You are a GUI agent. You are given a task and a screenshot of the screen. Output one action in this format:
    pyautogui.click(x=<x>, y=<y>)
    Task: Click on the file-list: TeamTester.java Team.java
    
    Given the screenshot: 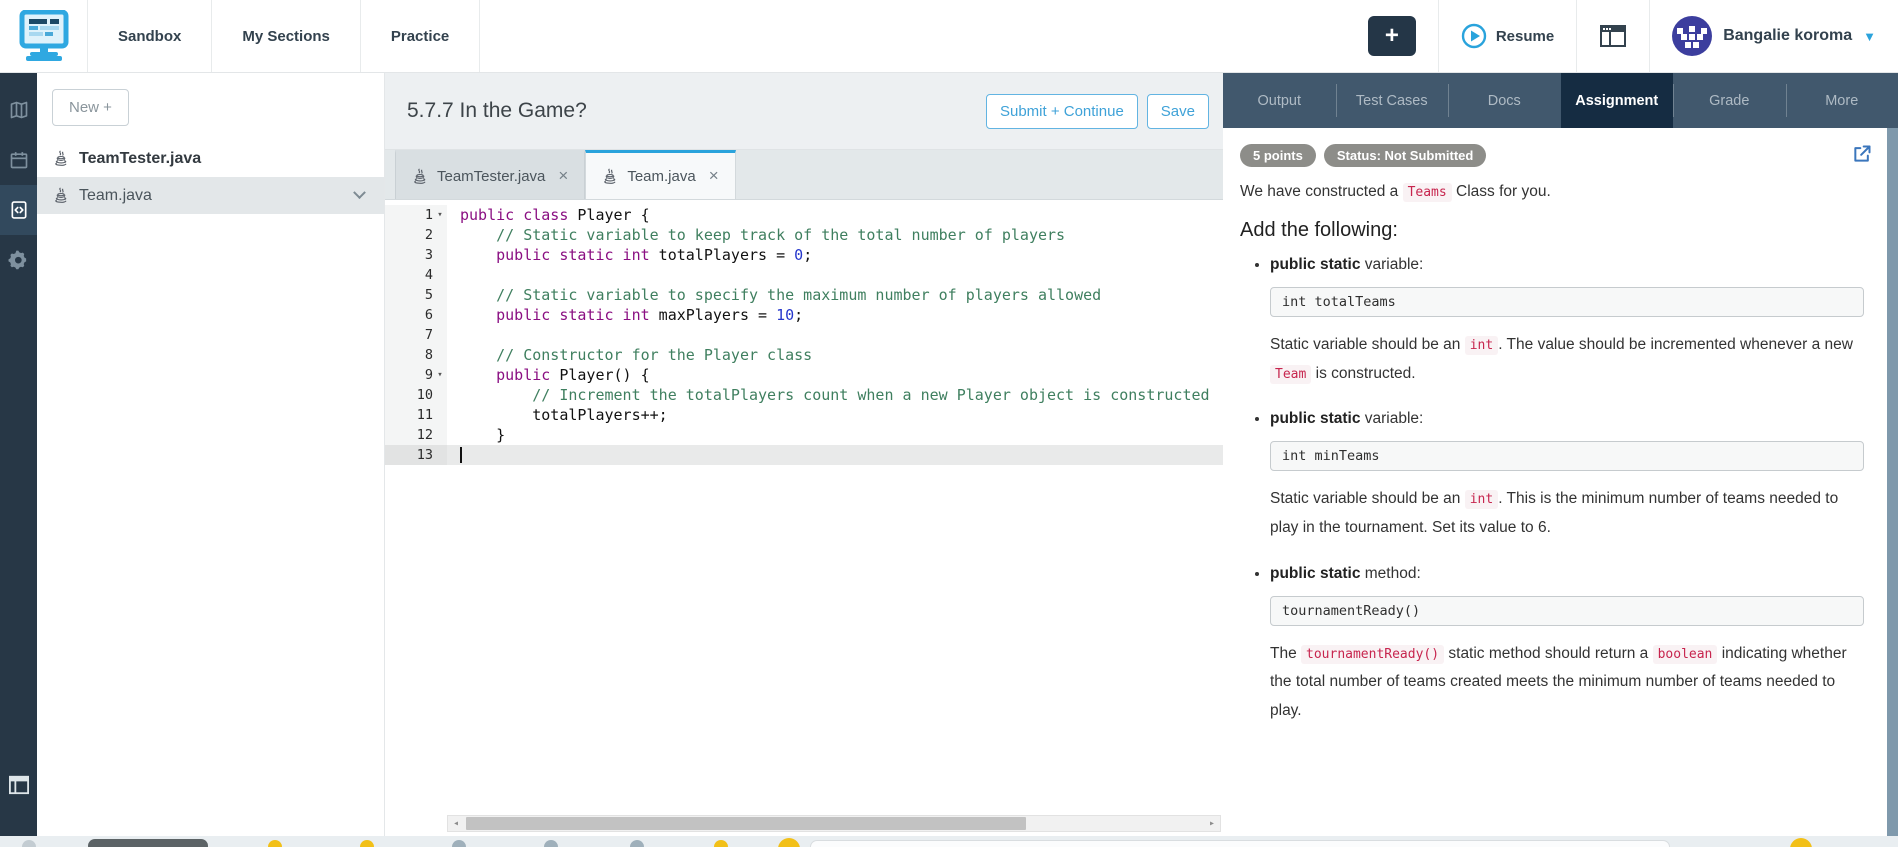 What is the action you would take?
    pyautogui.click(x=210, y=177)
    